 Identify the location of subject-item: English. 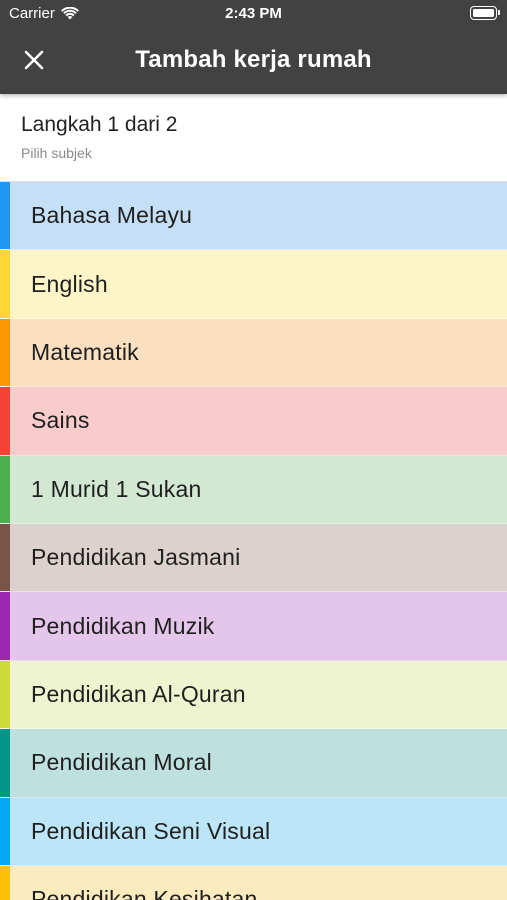
(253, 284).